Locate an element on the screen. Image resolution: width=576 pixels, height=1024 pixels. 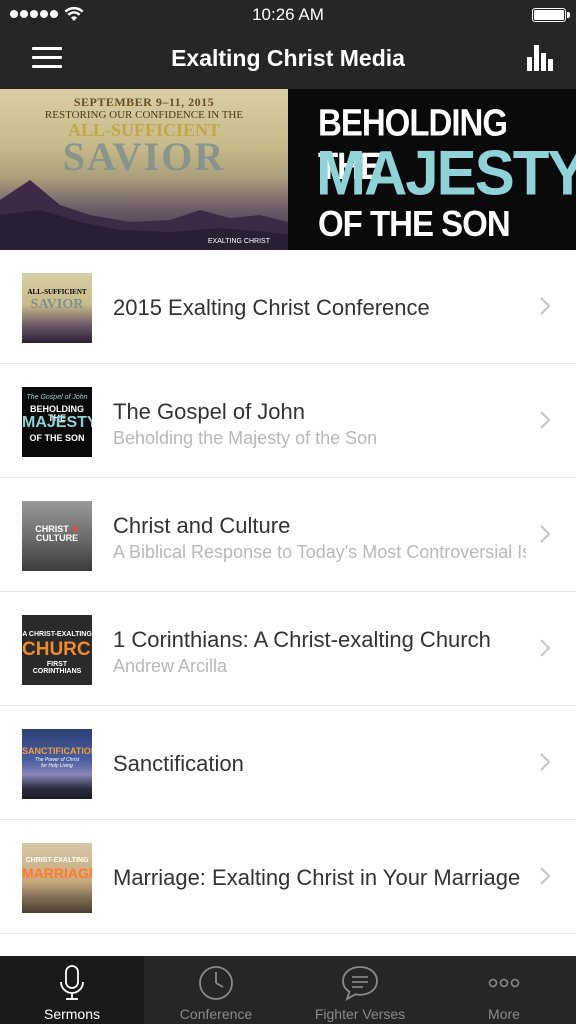
series-thumbnail: CHRIST ✚ CULTURE is located at coordinates (57, 536).